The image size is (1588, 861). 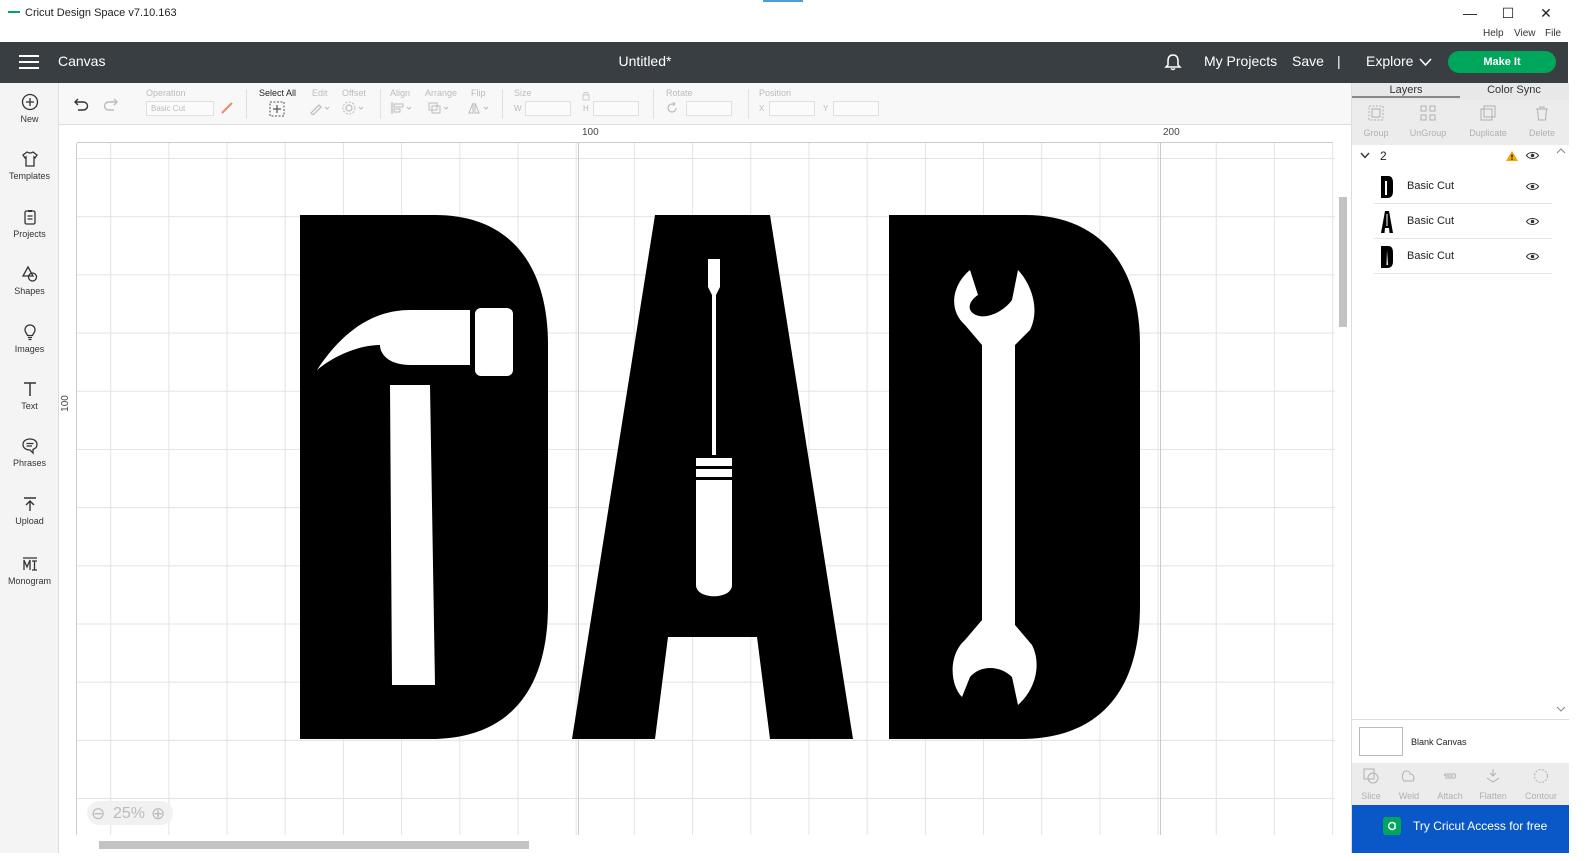 I want to click on cricut-access-banner: Try Cricut Access for free, so click(x=1460, y=829).